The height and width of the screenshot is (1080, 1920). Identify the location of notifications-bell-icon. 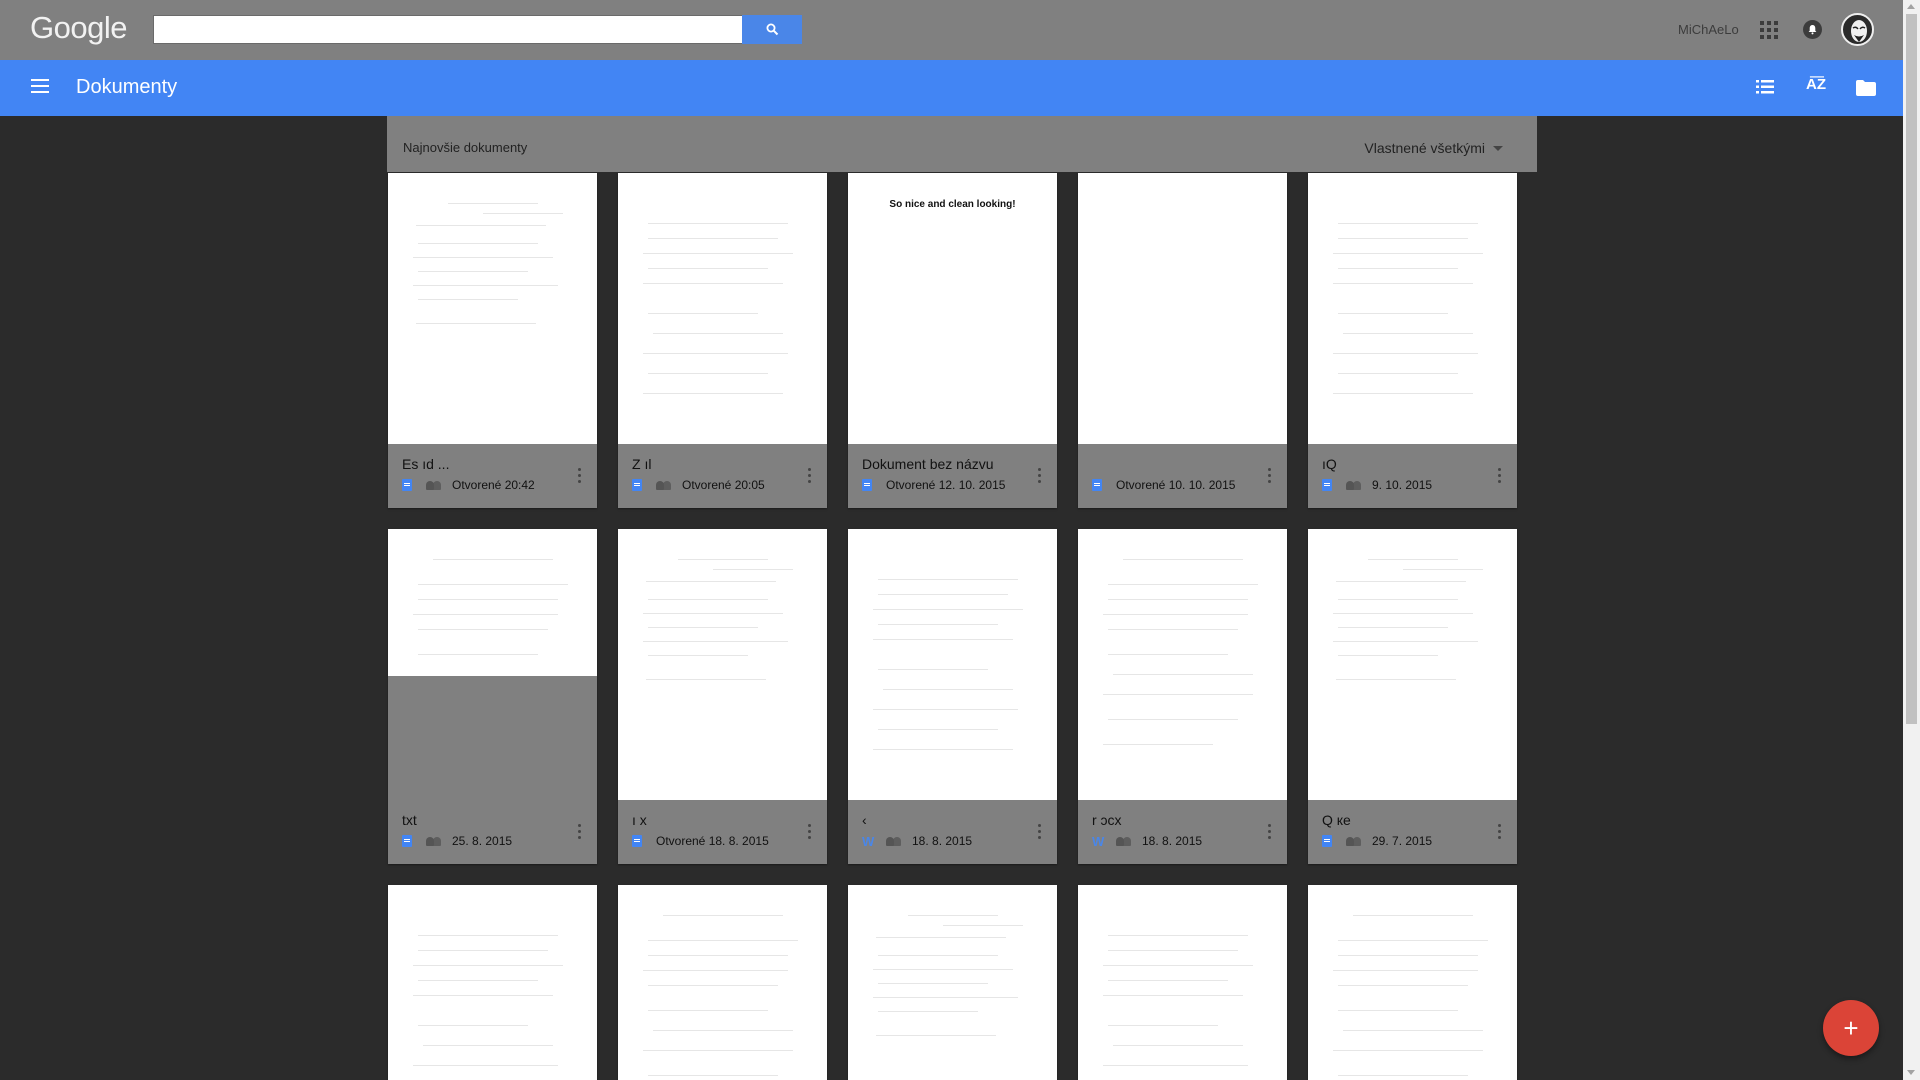
(1812, 29).